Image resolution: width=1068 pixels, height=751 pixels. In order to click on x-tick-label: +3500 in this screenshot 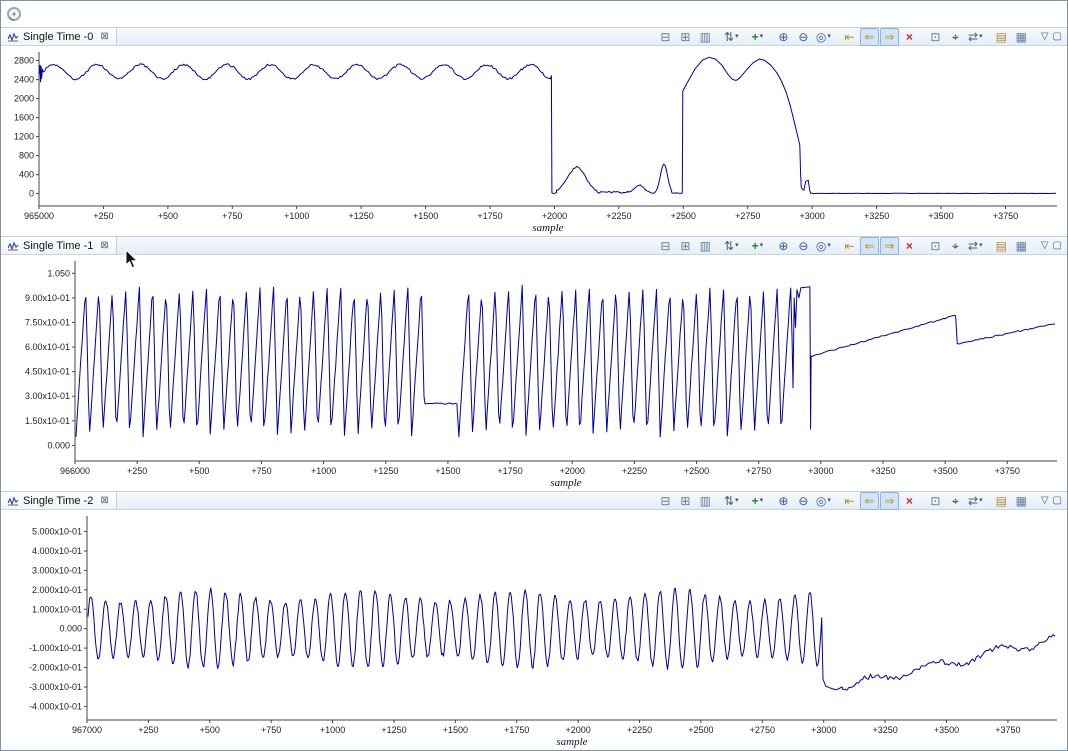, I will do `click(946, 730)`.